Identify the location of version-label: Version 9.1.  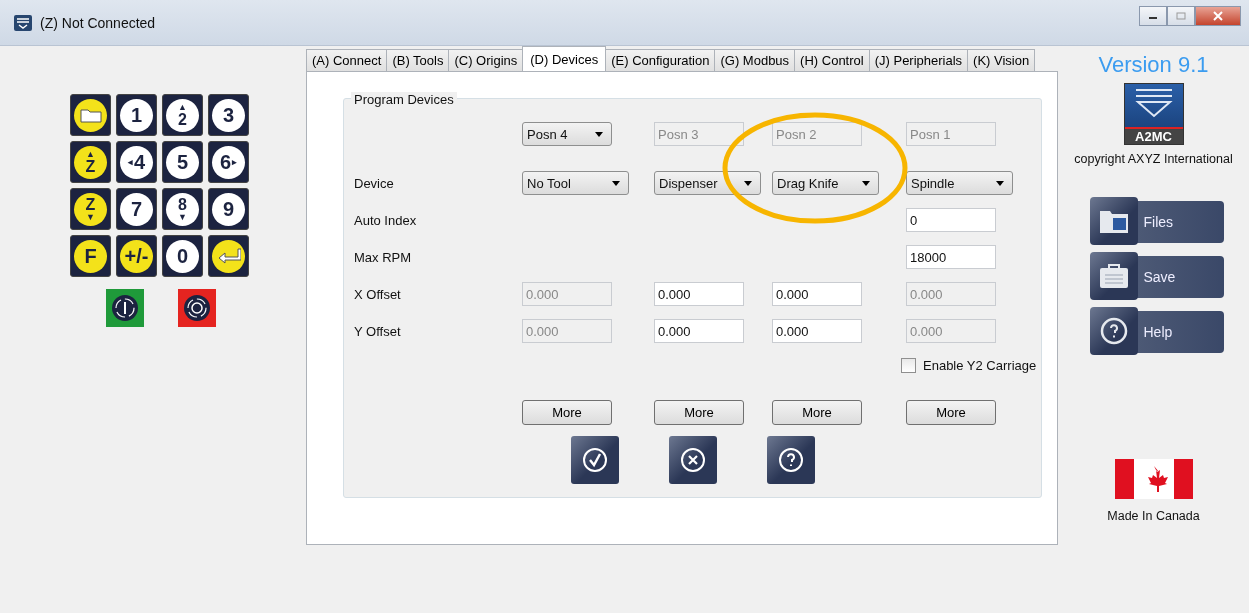
(1153, 65).